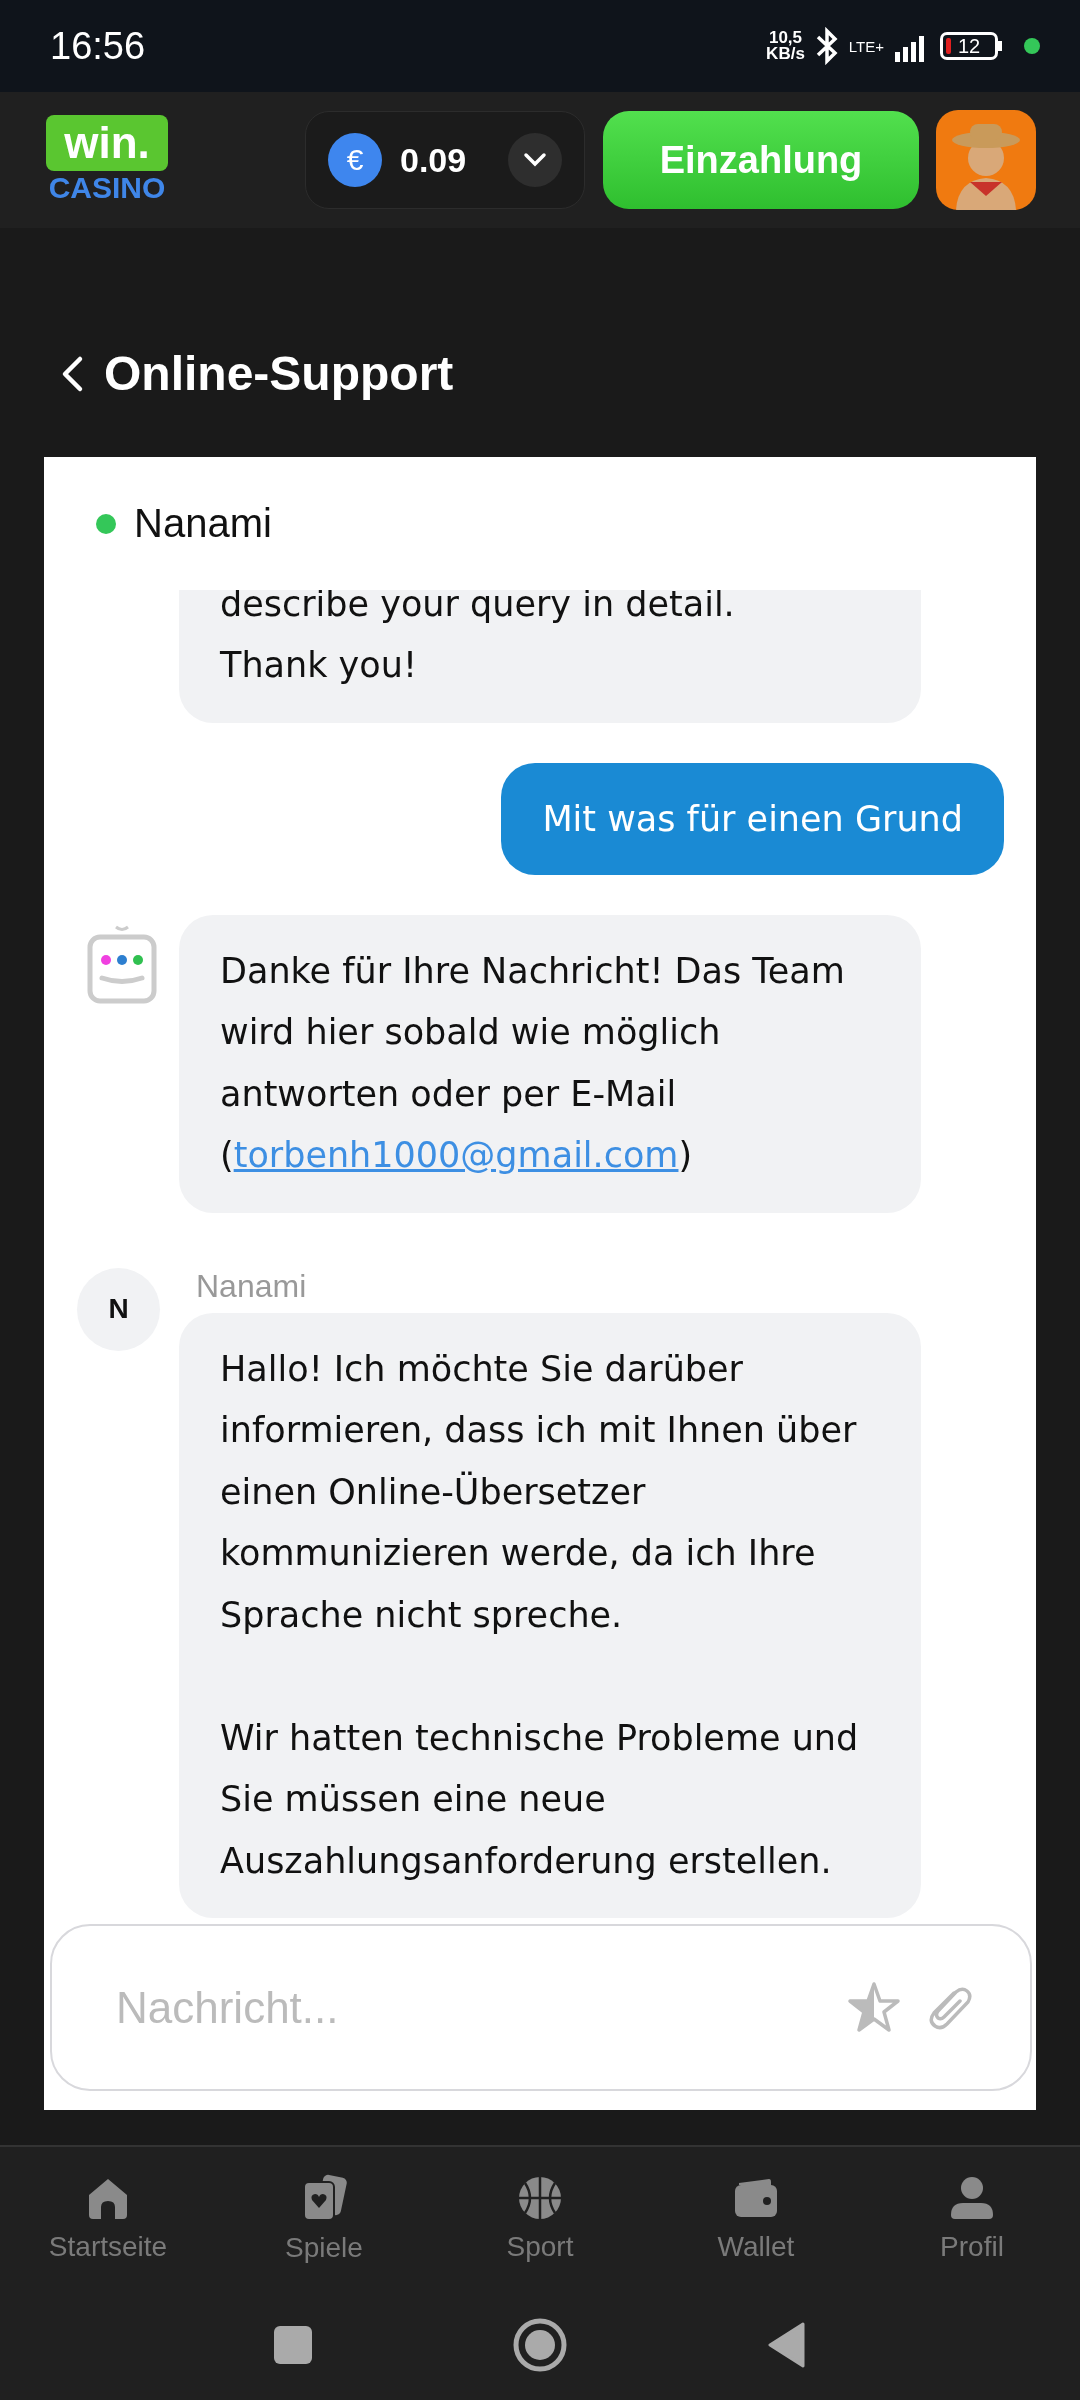 This screenshot has width=1080, height=2400. I want to click on nav-tab: Wallet, so click(756, 2218).